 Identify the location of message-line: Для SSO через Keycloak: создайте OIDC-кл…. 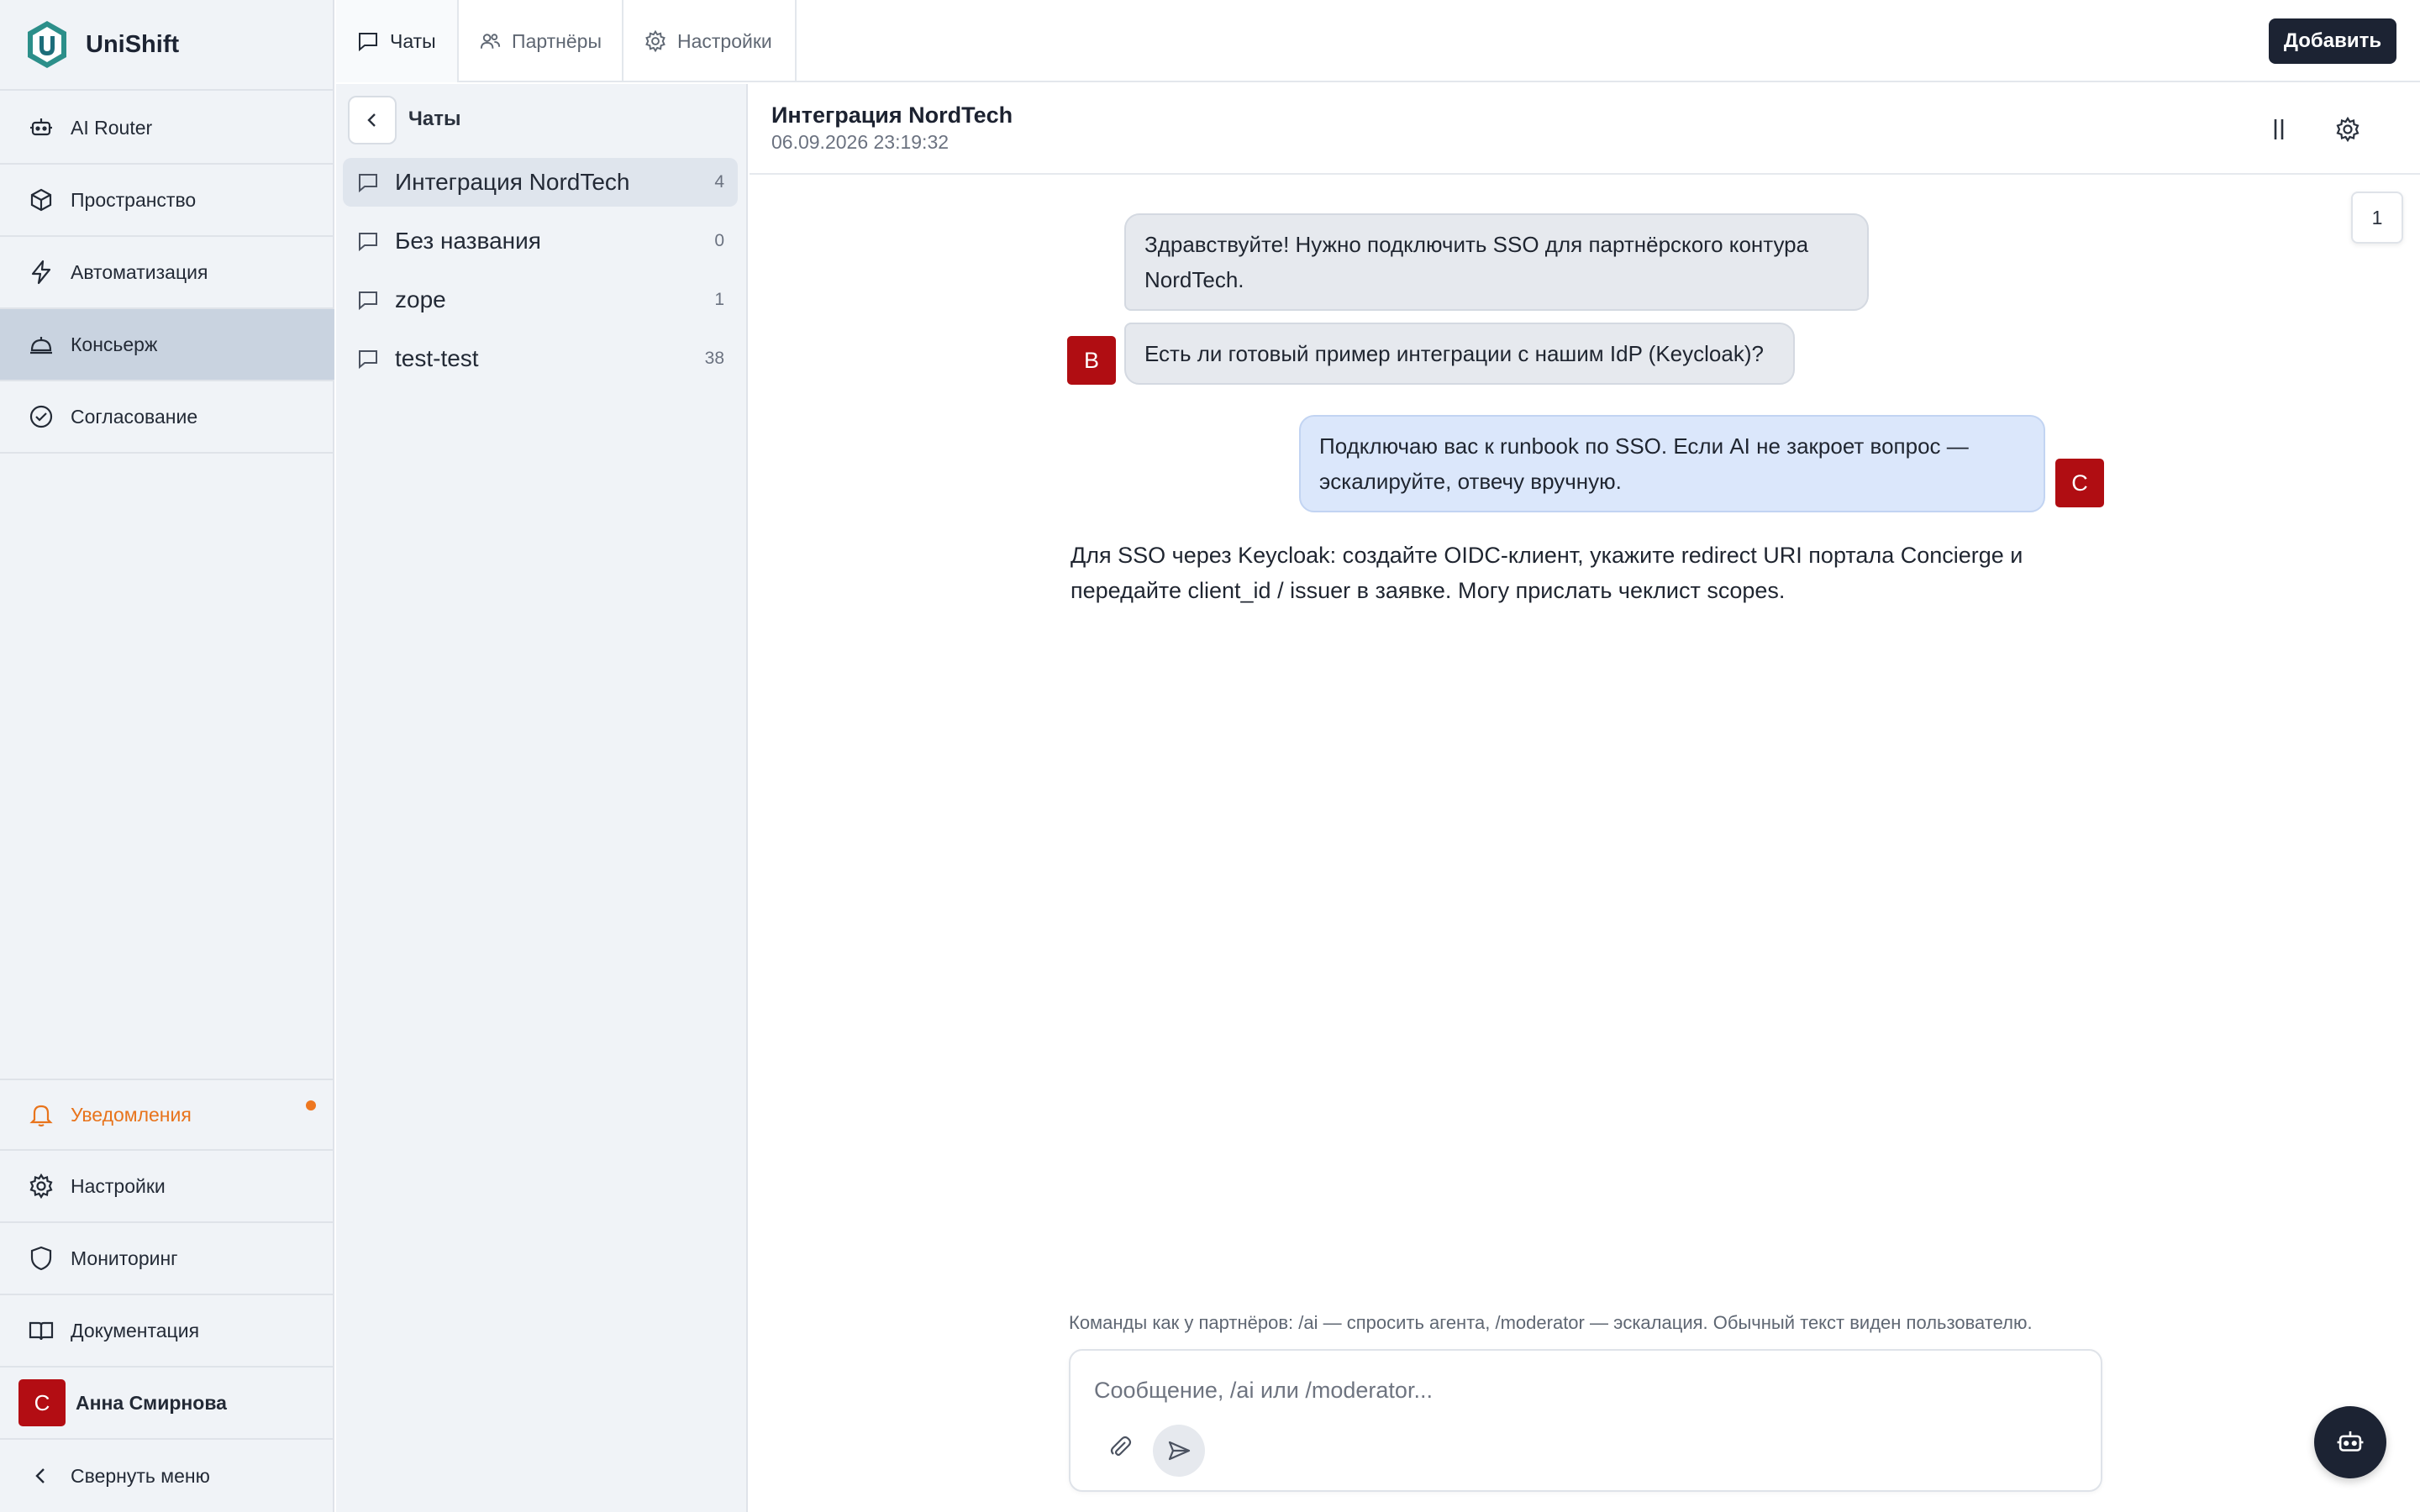
(1547, 555).